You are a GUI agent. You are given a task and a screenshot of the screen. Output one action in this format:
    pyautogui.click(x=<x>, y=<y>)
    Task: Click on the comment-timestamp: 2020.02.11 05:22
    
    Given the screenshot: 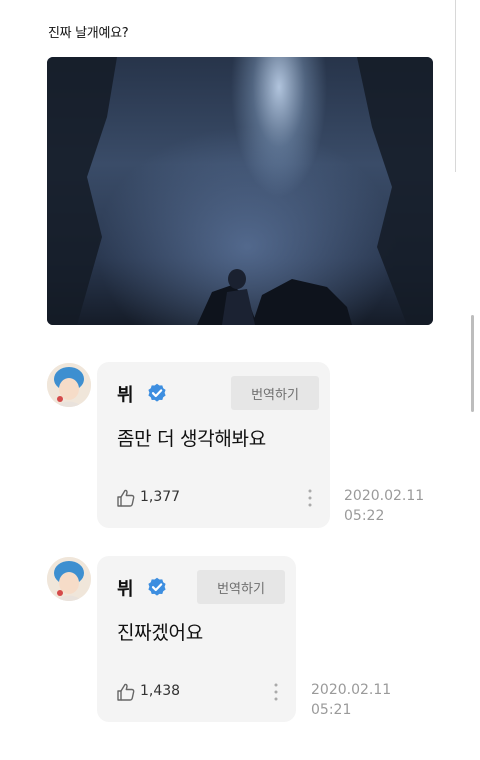 What is the action you would take?
    pyautogui.click(x=394, y=506)
    